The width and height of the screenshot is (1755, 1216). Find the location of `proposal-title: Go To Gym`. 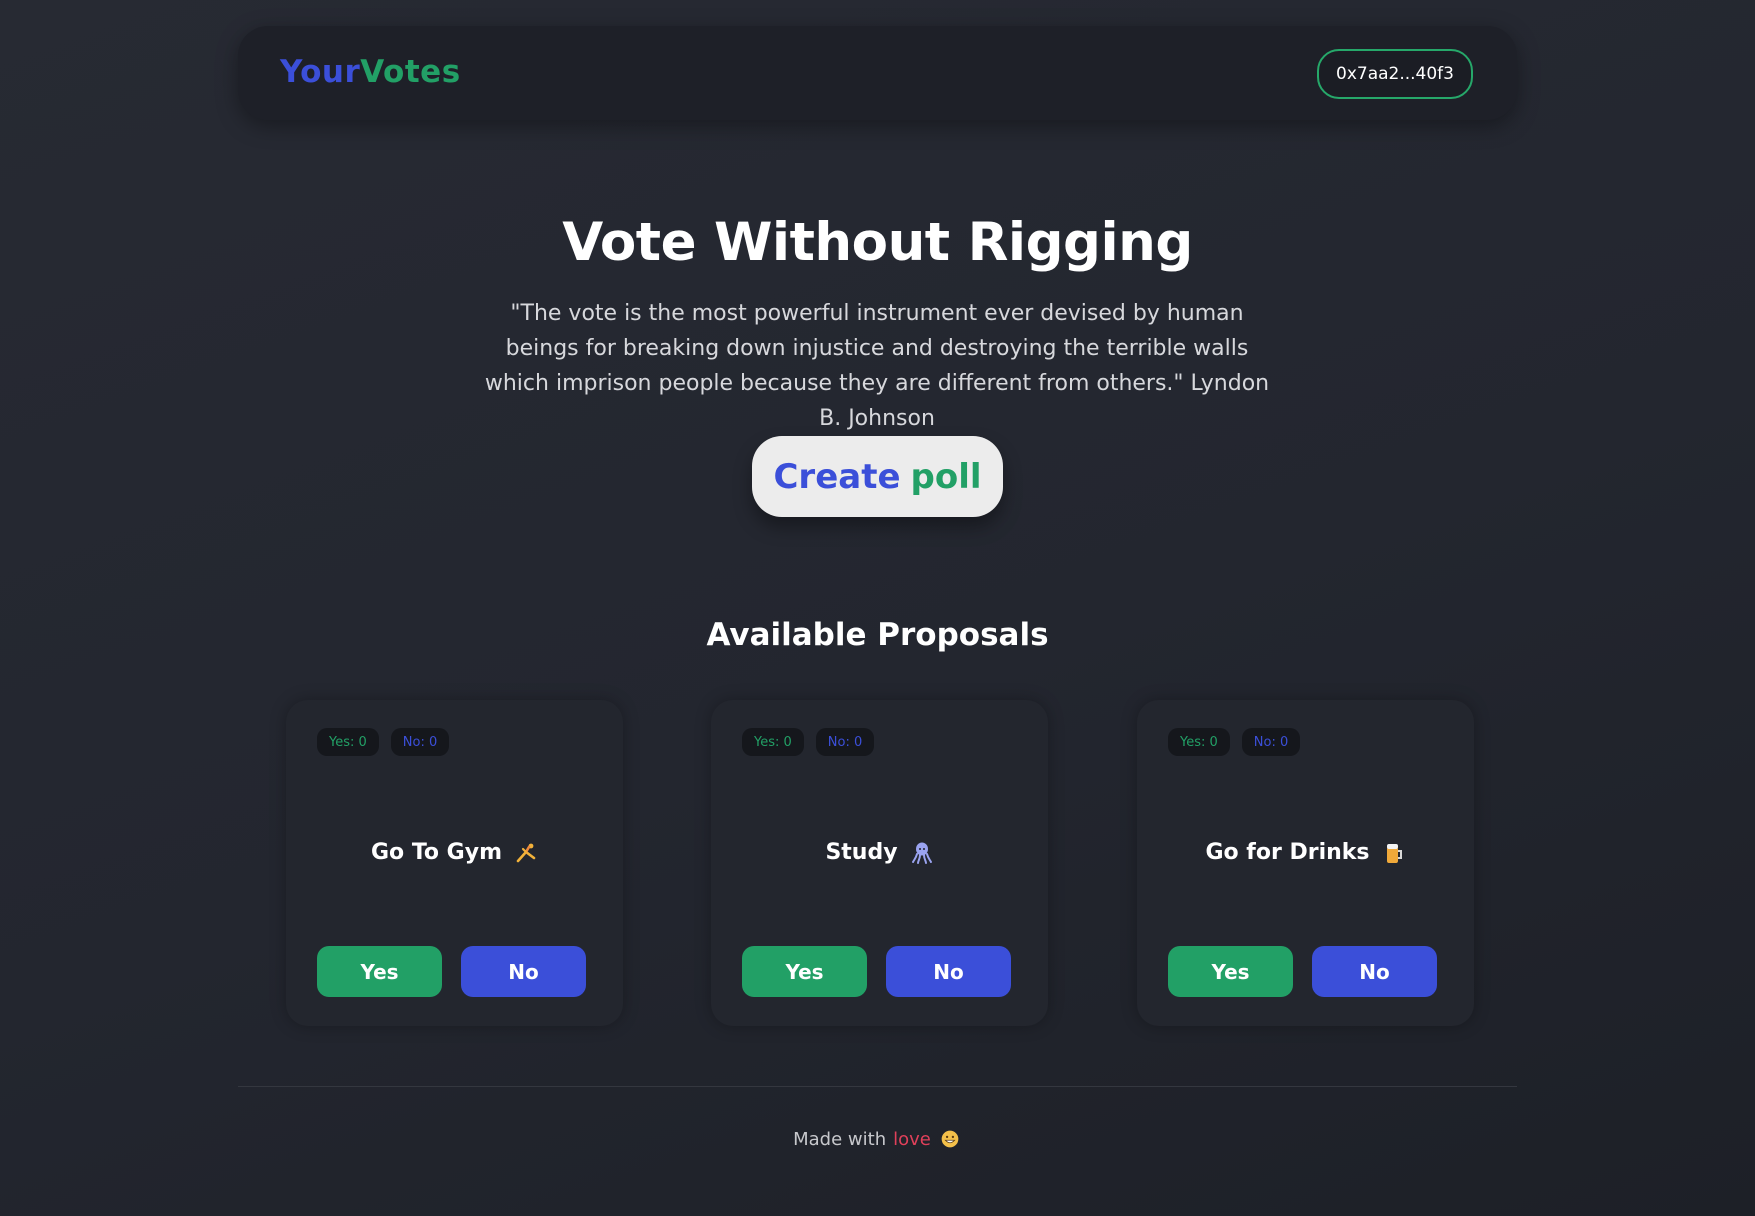

proposal-title: Go To Gym is located at coordinates (454, 852).